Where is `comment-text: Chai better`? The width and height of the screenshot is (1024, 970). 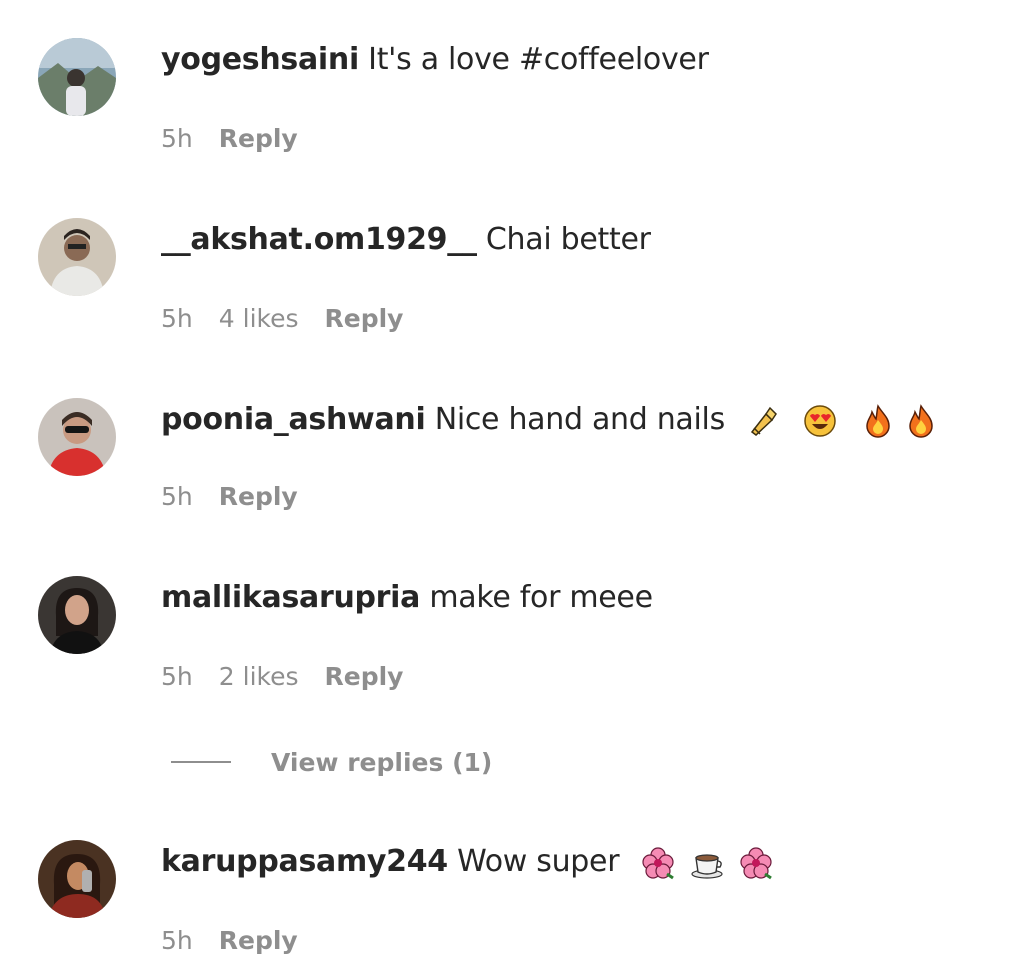 comment-text: Chai better is located at coordinates (563, 239).